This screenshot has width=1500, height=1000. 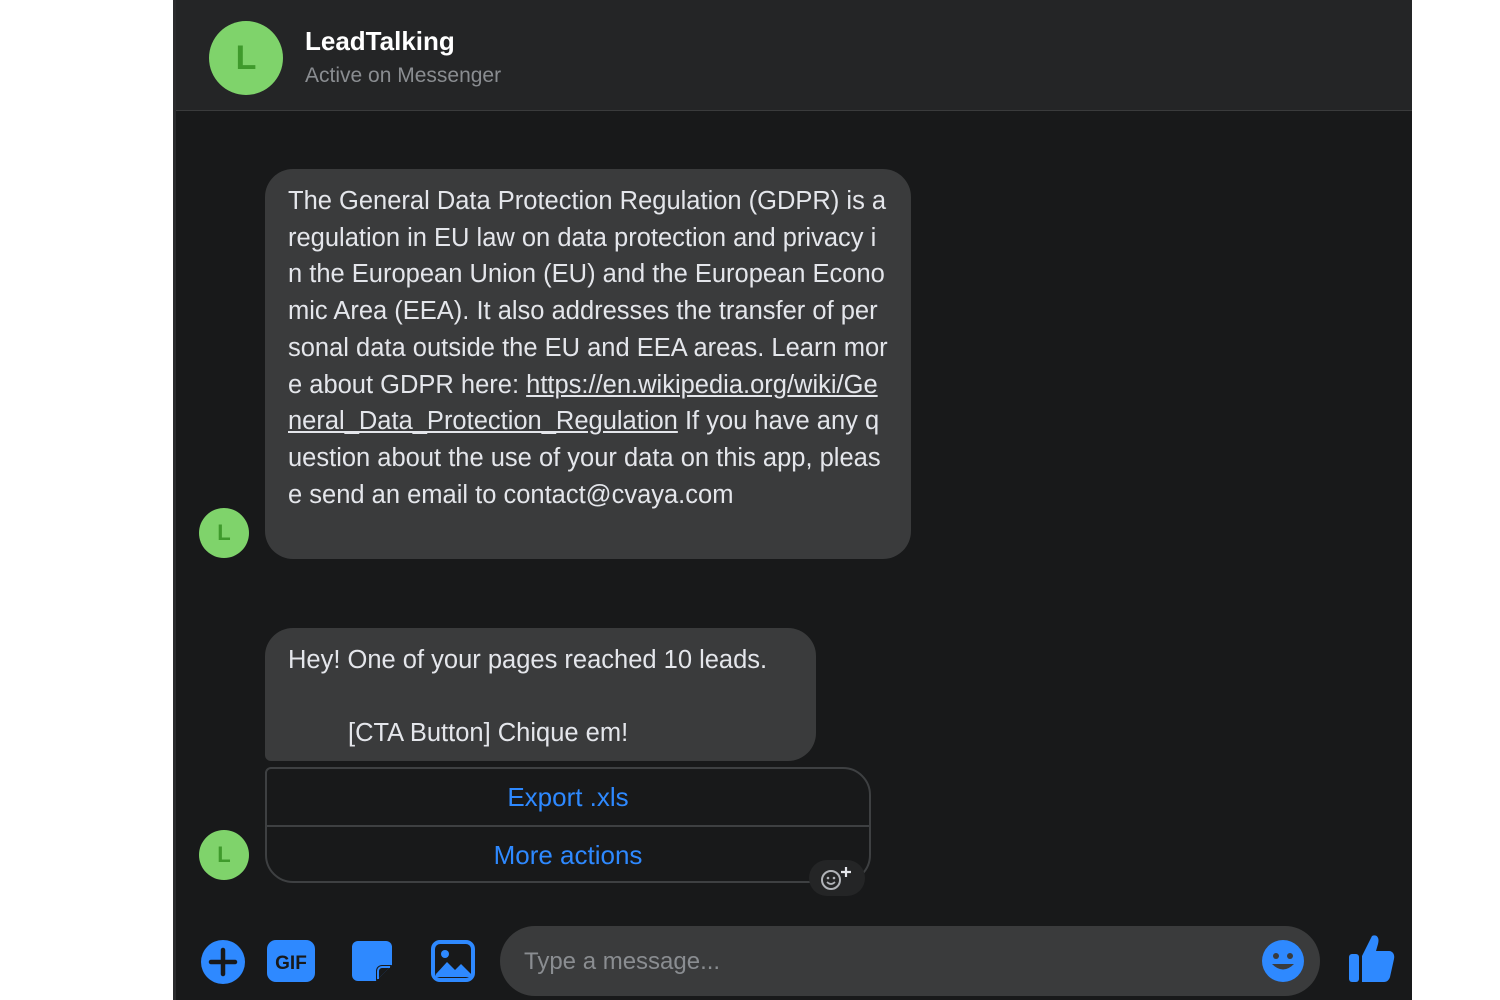 What do you see at coordinates (453, 961) in the screenshot?
I see `image-icon` at bounding box center [453, 961].